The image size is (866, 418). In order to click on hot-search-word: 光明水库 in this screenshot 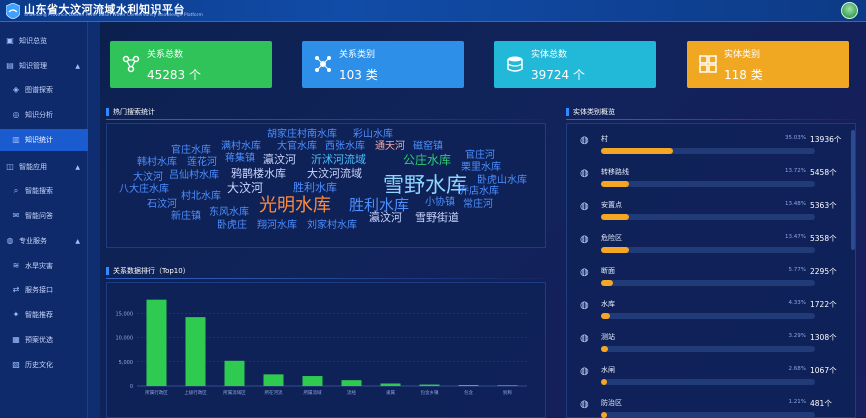, I will do `click(295, 206)`.